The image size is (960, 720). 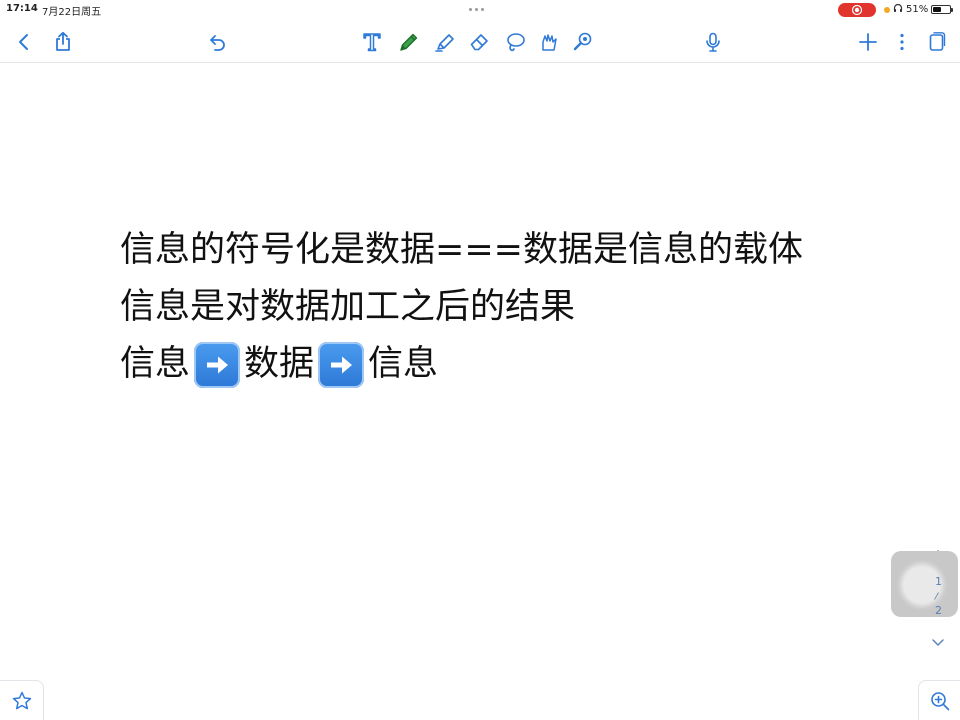 I want to click on note-line-1: 信息的符号化是数据===数据是信息的载体, so click(x=461, y=250).